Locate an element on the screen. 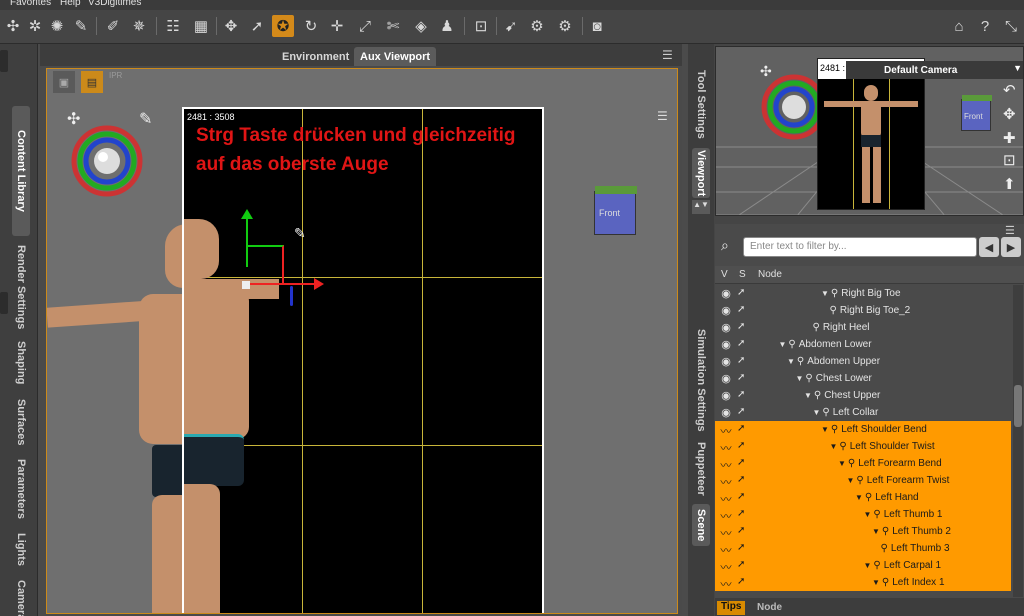 This screenshot has width=1024, height=616. viewport-menu-icon: ☰ is located at coordinates (662, 116).